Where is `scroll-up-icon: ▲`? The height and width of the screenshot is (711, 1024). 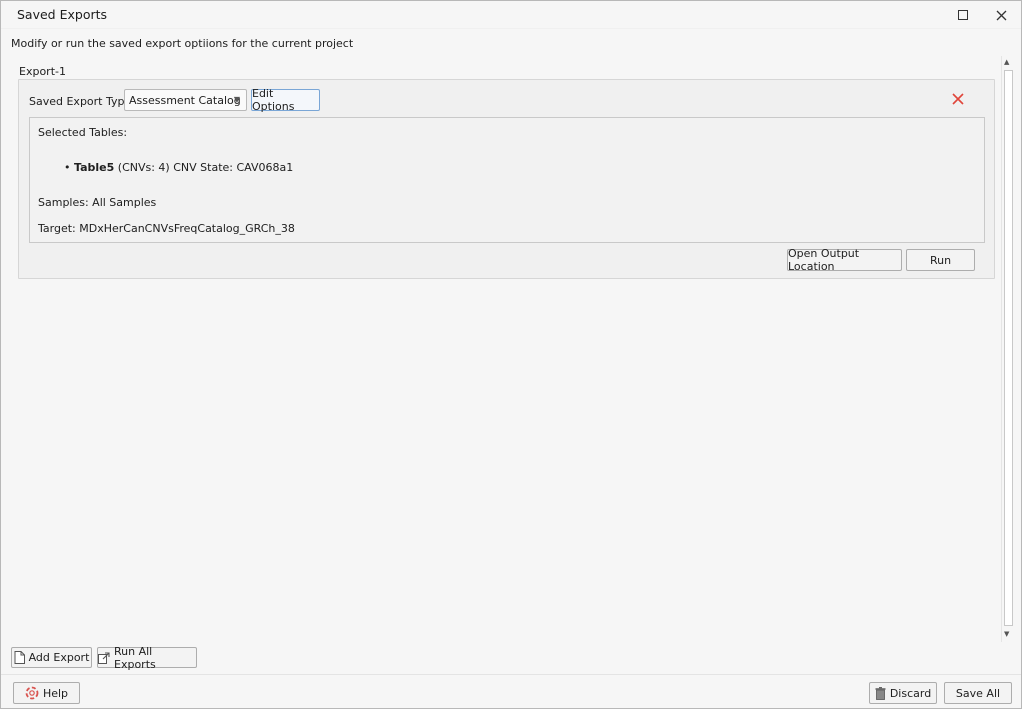
scroll-up-icon: ▲ is located at coordinates (1006, 62).